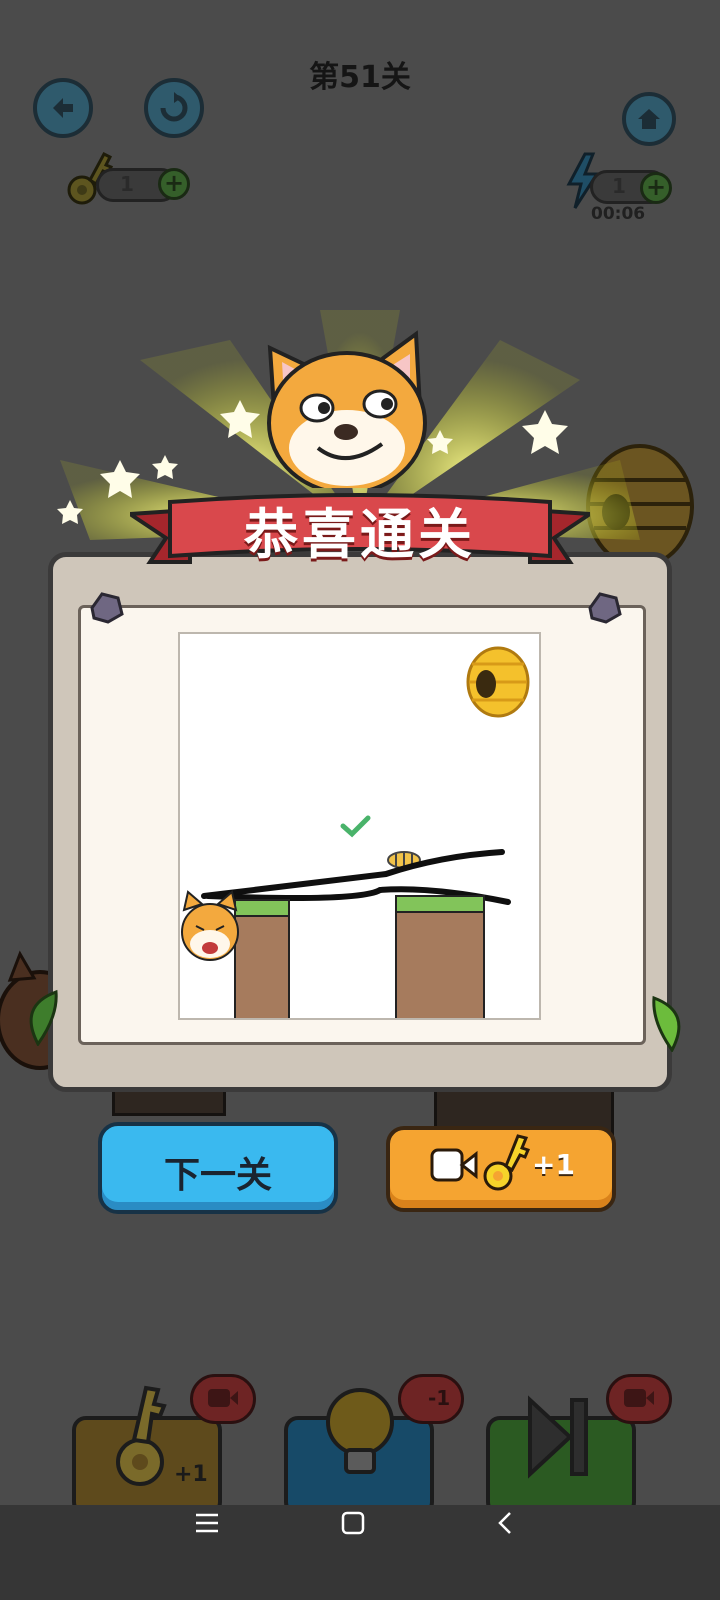 The image size is (720, 1600). I want to click on drawn-line, so click(353, 874).